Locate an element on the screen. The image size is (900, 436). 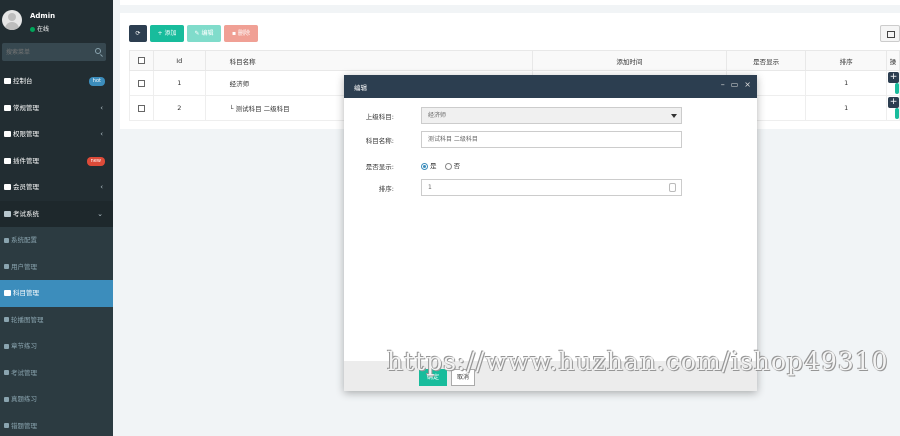
sidebar-item-label: 控制台 is located at coordinates (23, 81).